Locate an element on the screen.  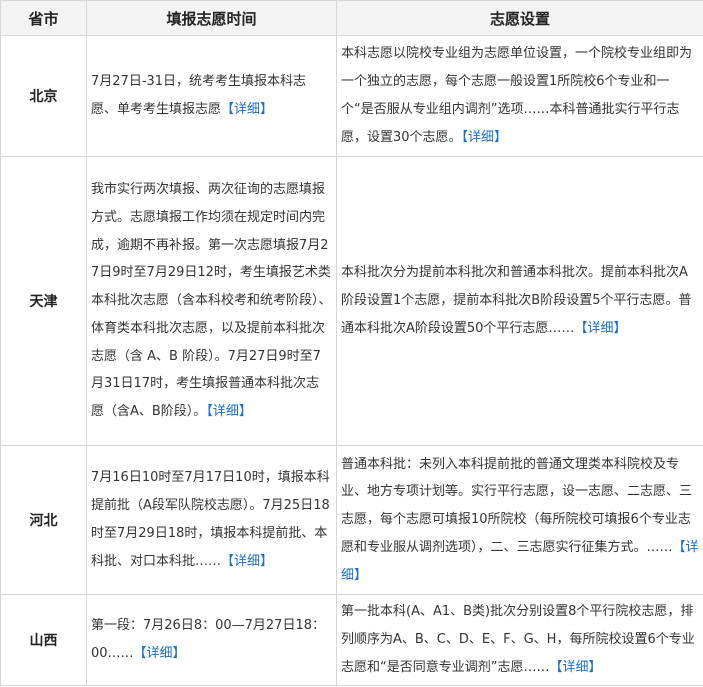
time-cell: 第一段：7月26日8：00—7月27日18：00……【详细】 is located at coordinates (211, 640).